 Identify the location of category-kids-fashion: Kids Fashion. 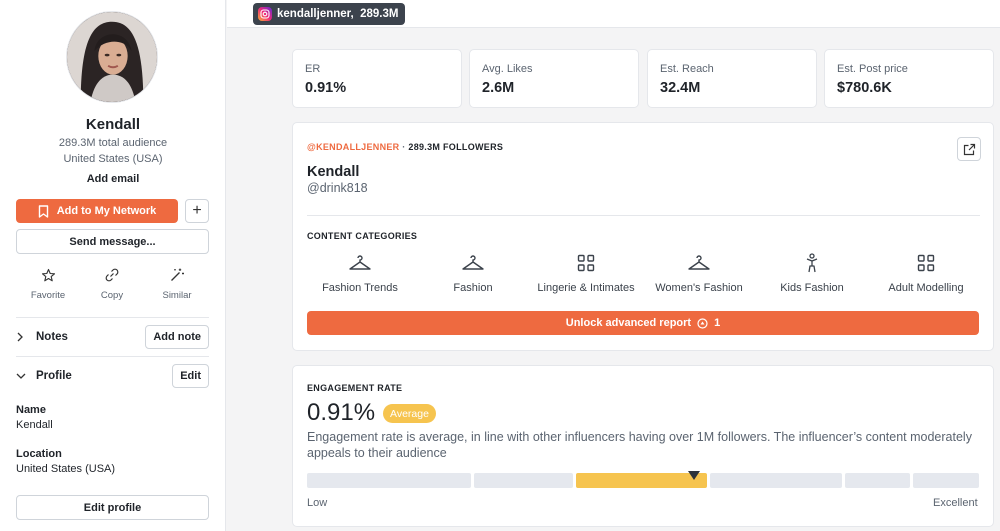
(812, 273).